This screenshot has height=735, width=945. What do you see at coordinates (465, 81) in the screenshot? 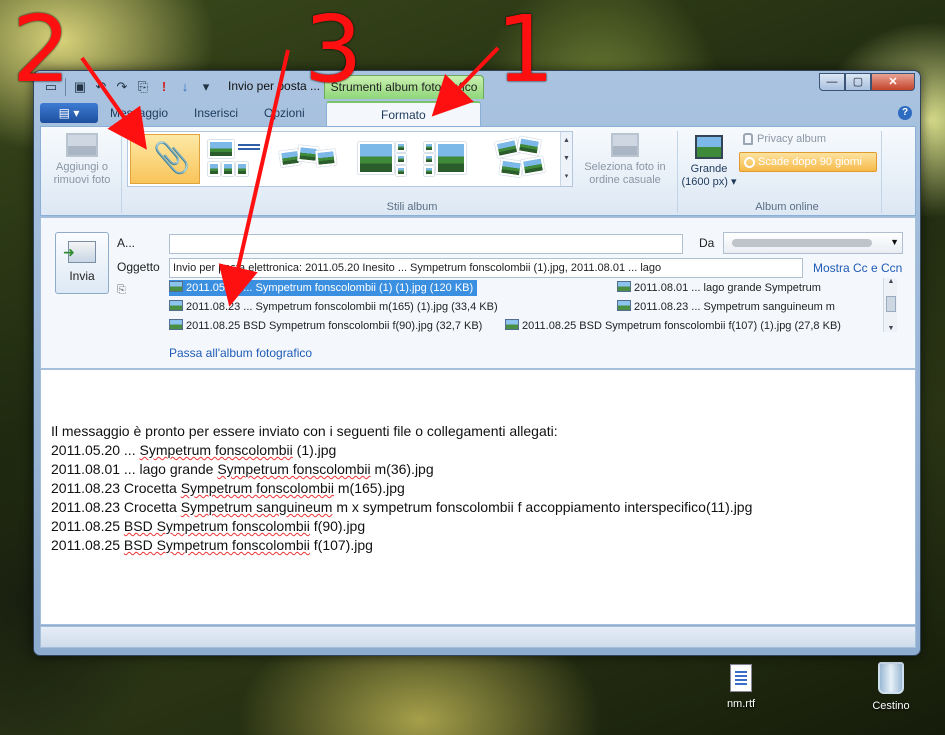
I see `arrow-to-formato-tab` at bounding box center [465, 81].